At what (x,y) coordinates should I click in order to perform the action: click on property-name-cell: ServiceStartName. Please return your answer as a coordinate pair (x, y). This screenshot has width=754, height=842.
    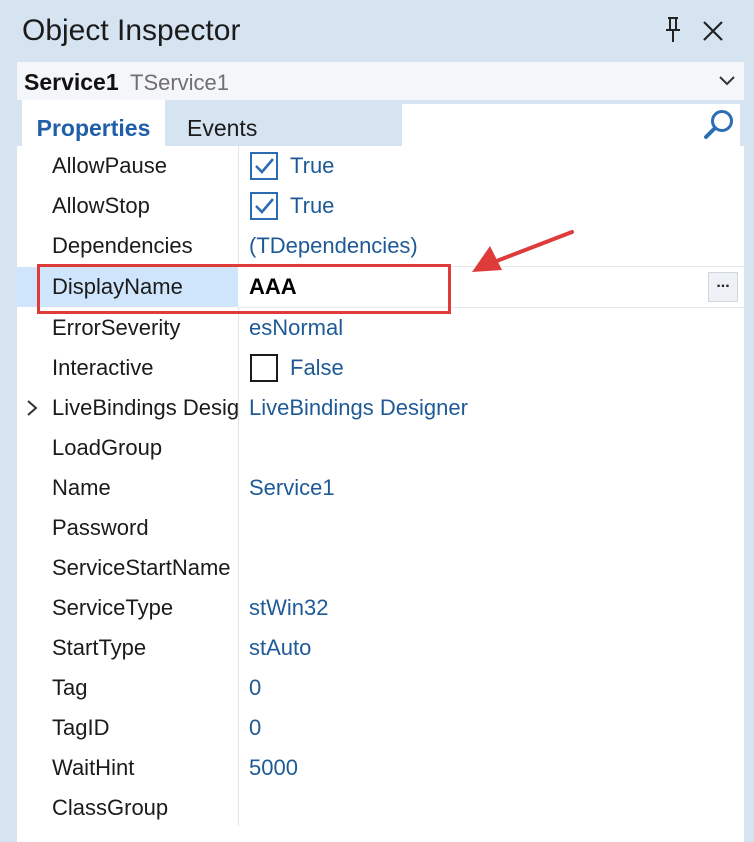
    Looking at the image, I should click on (127, 568).